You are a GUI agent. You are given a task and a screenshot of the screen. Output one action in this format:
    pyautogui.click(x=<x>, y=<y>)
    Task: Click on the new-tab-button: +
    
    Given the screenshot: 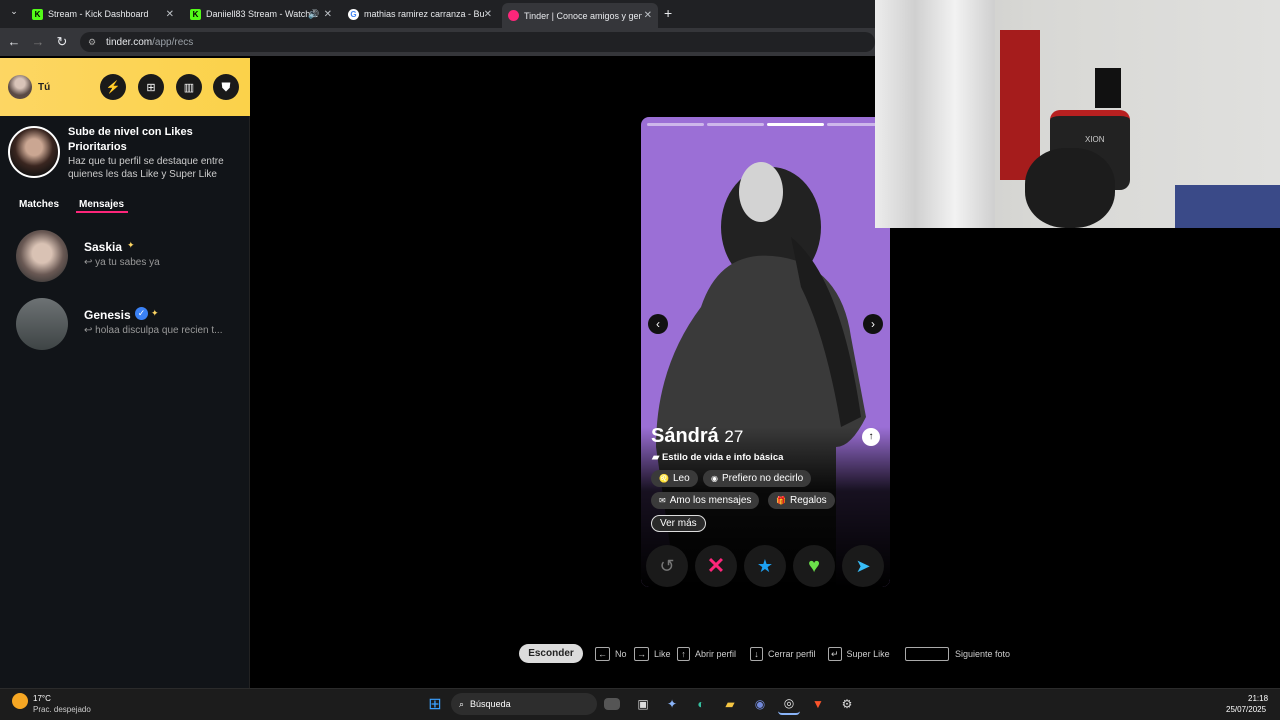 What is the action you would take?
    pyautogui.click(x=668, y=13)
    